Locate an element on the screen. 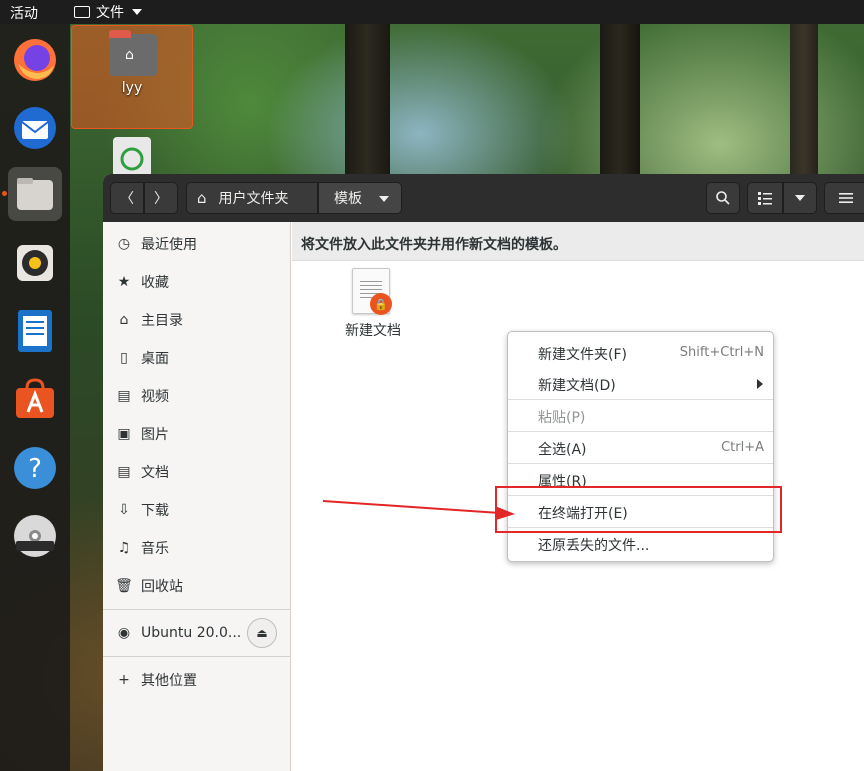 The image size is (864, 771). home-folder-icon: ⌂ is located at coordinates (133, 53).